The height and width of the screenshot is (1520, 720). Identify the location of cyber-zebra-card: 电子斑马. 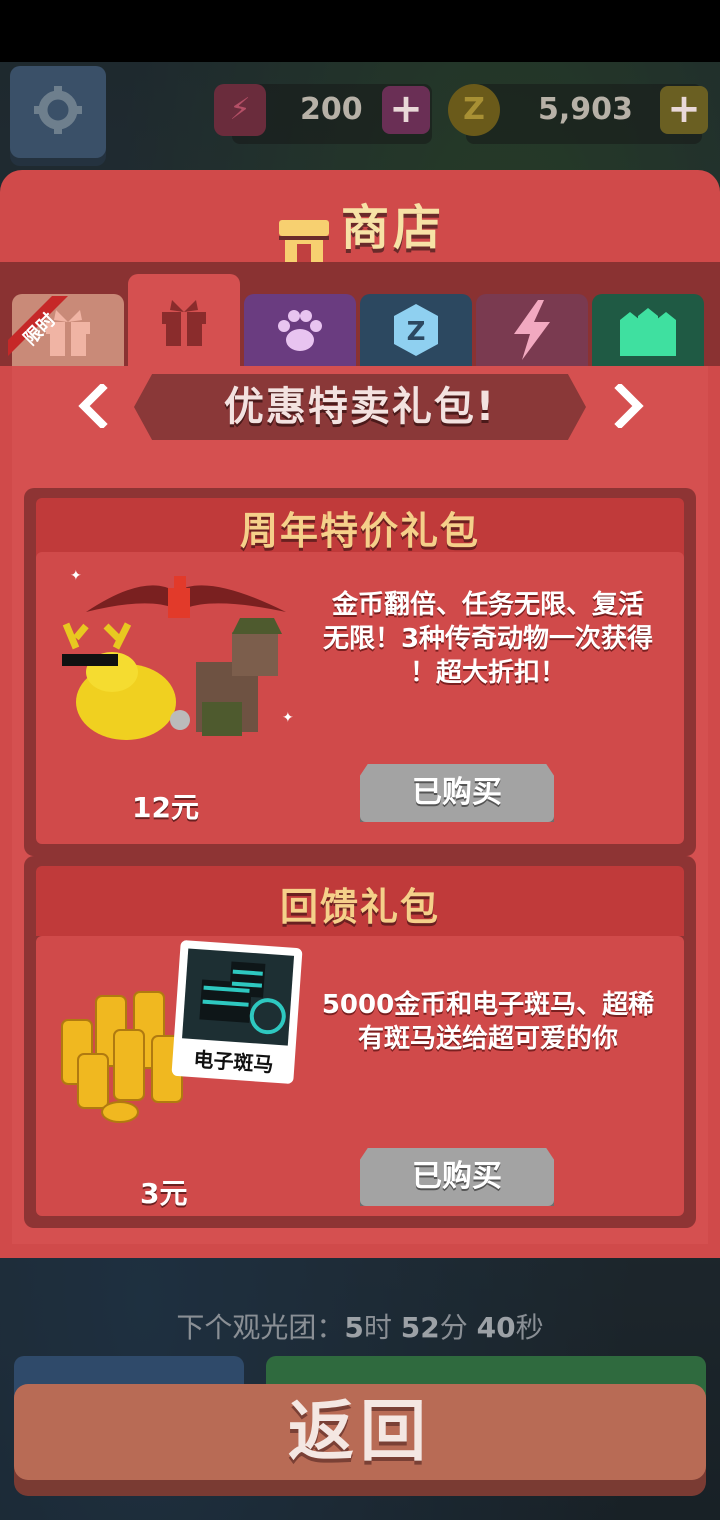
(237, 1012).